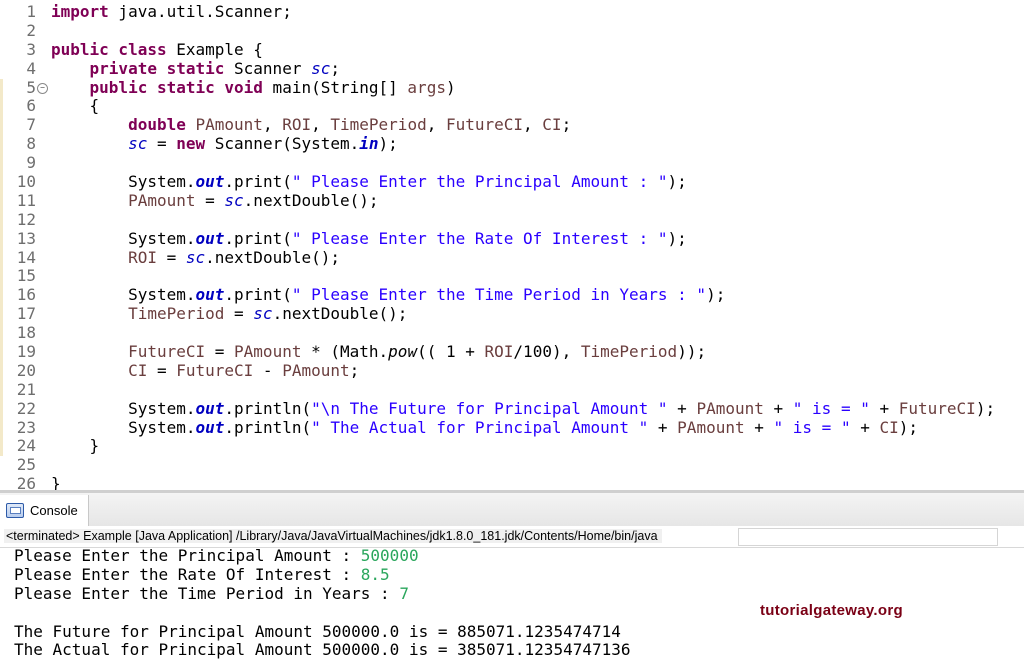 This screenshot has width=1024, height=667. What do you see at coordinates (210, 238) in the screenshot?
I see `code-token: out` at bounding box center [210, 238].